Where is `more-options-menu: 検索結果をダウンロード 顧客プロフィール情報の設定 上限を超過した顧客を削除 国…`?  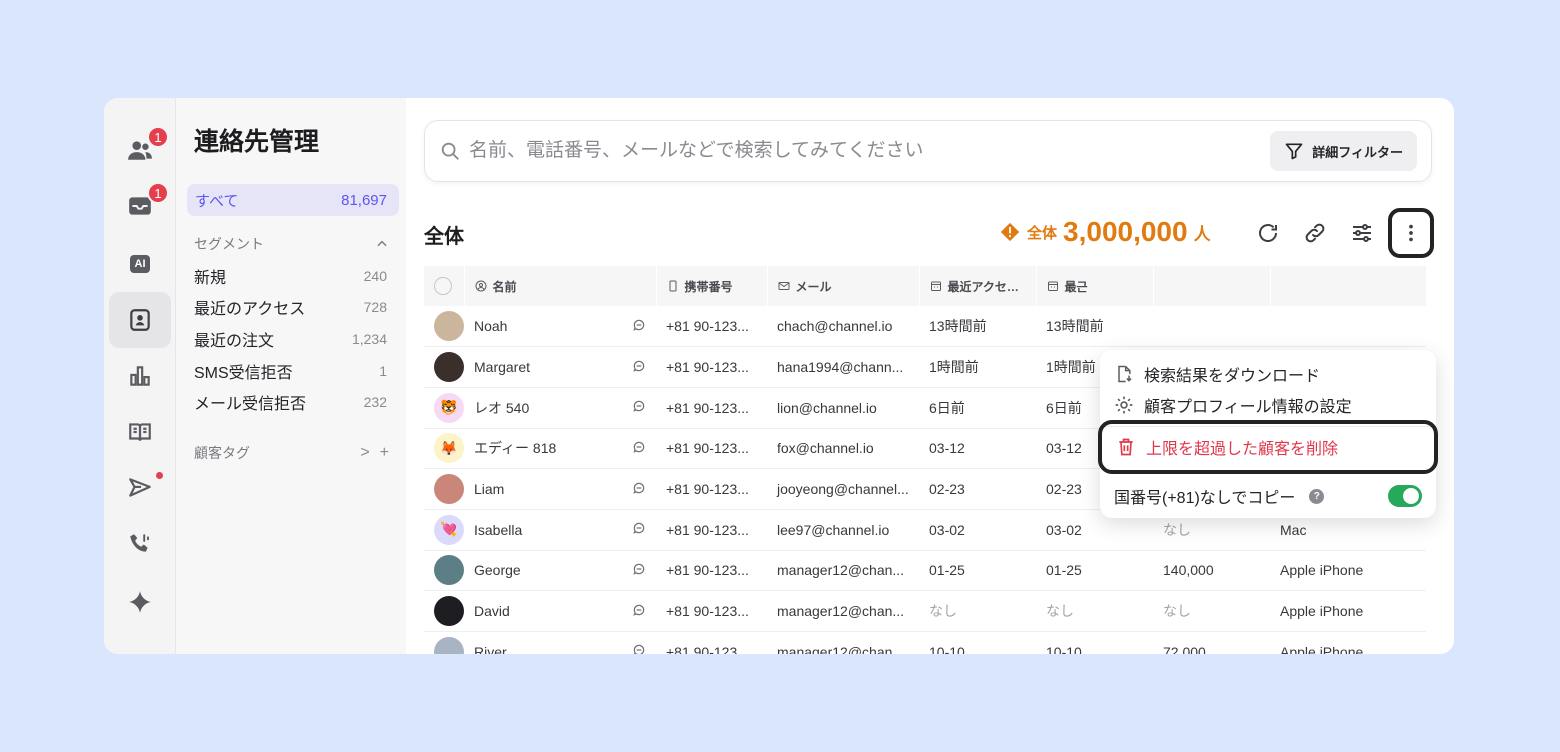 more-options-menu: 検索結果をダウンロード 顧客プロフィール情報の設定 上限を超過した顧客を削除 国… is located at coordinates (1268, 434).